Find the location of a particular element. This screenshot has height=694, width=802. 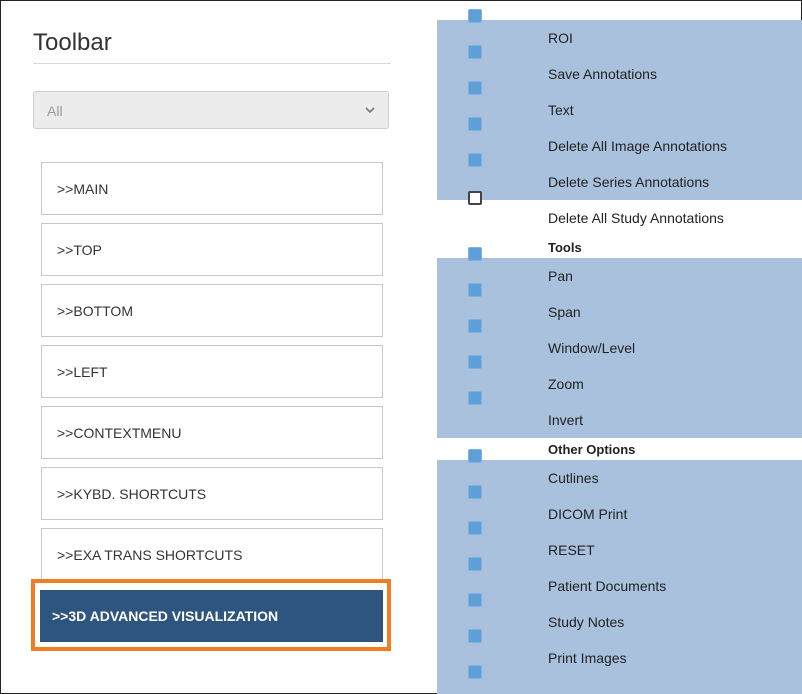

option-label: ROI is located at coordinates (560, 38).